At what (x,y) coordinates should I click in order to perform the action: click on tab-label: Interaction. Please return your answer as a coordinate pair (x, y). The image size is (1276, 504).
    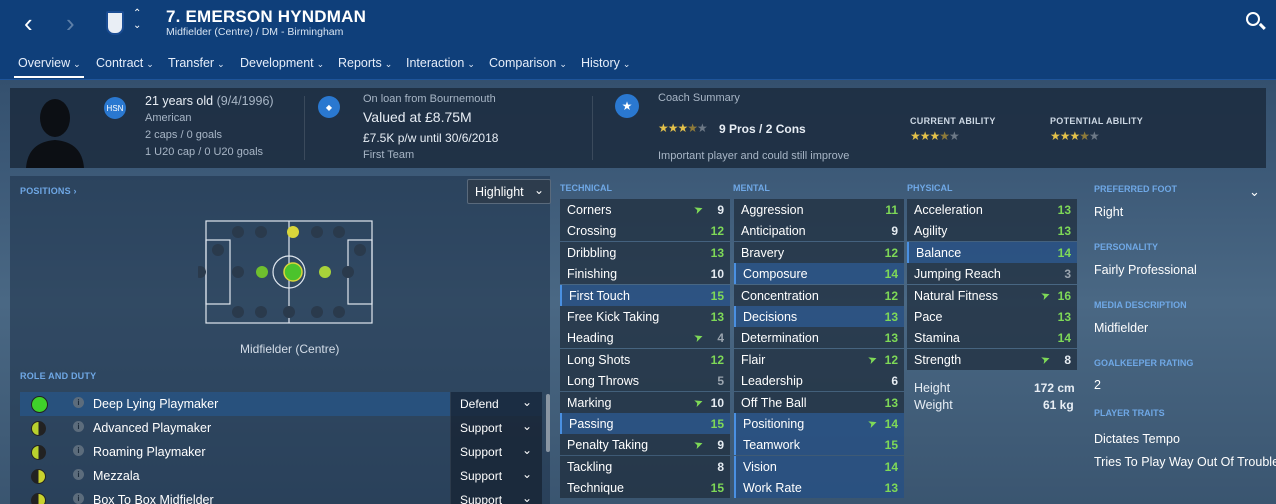
    Looking at the image, I should click on (435, 63).